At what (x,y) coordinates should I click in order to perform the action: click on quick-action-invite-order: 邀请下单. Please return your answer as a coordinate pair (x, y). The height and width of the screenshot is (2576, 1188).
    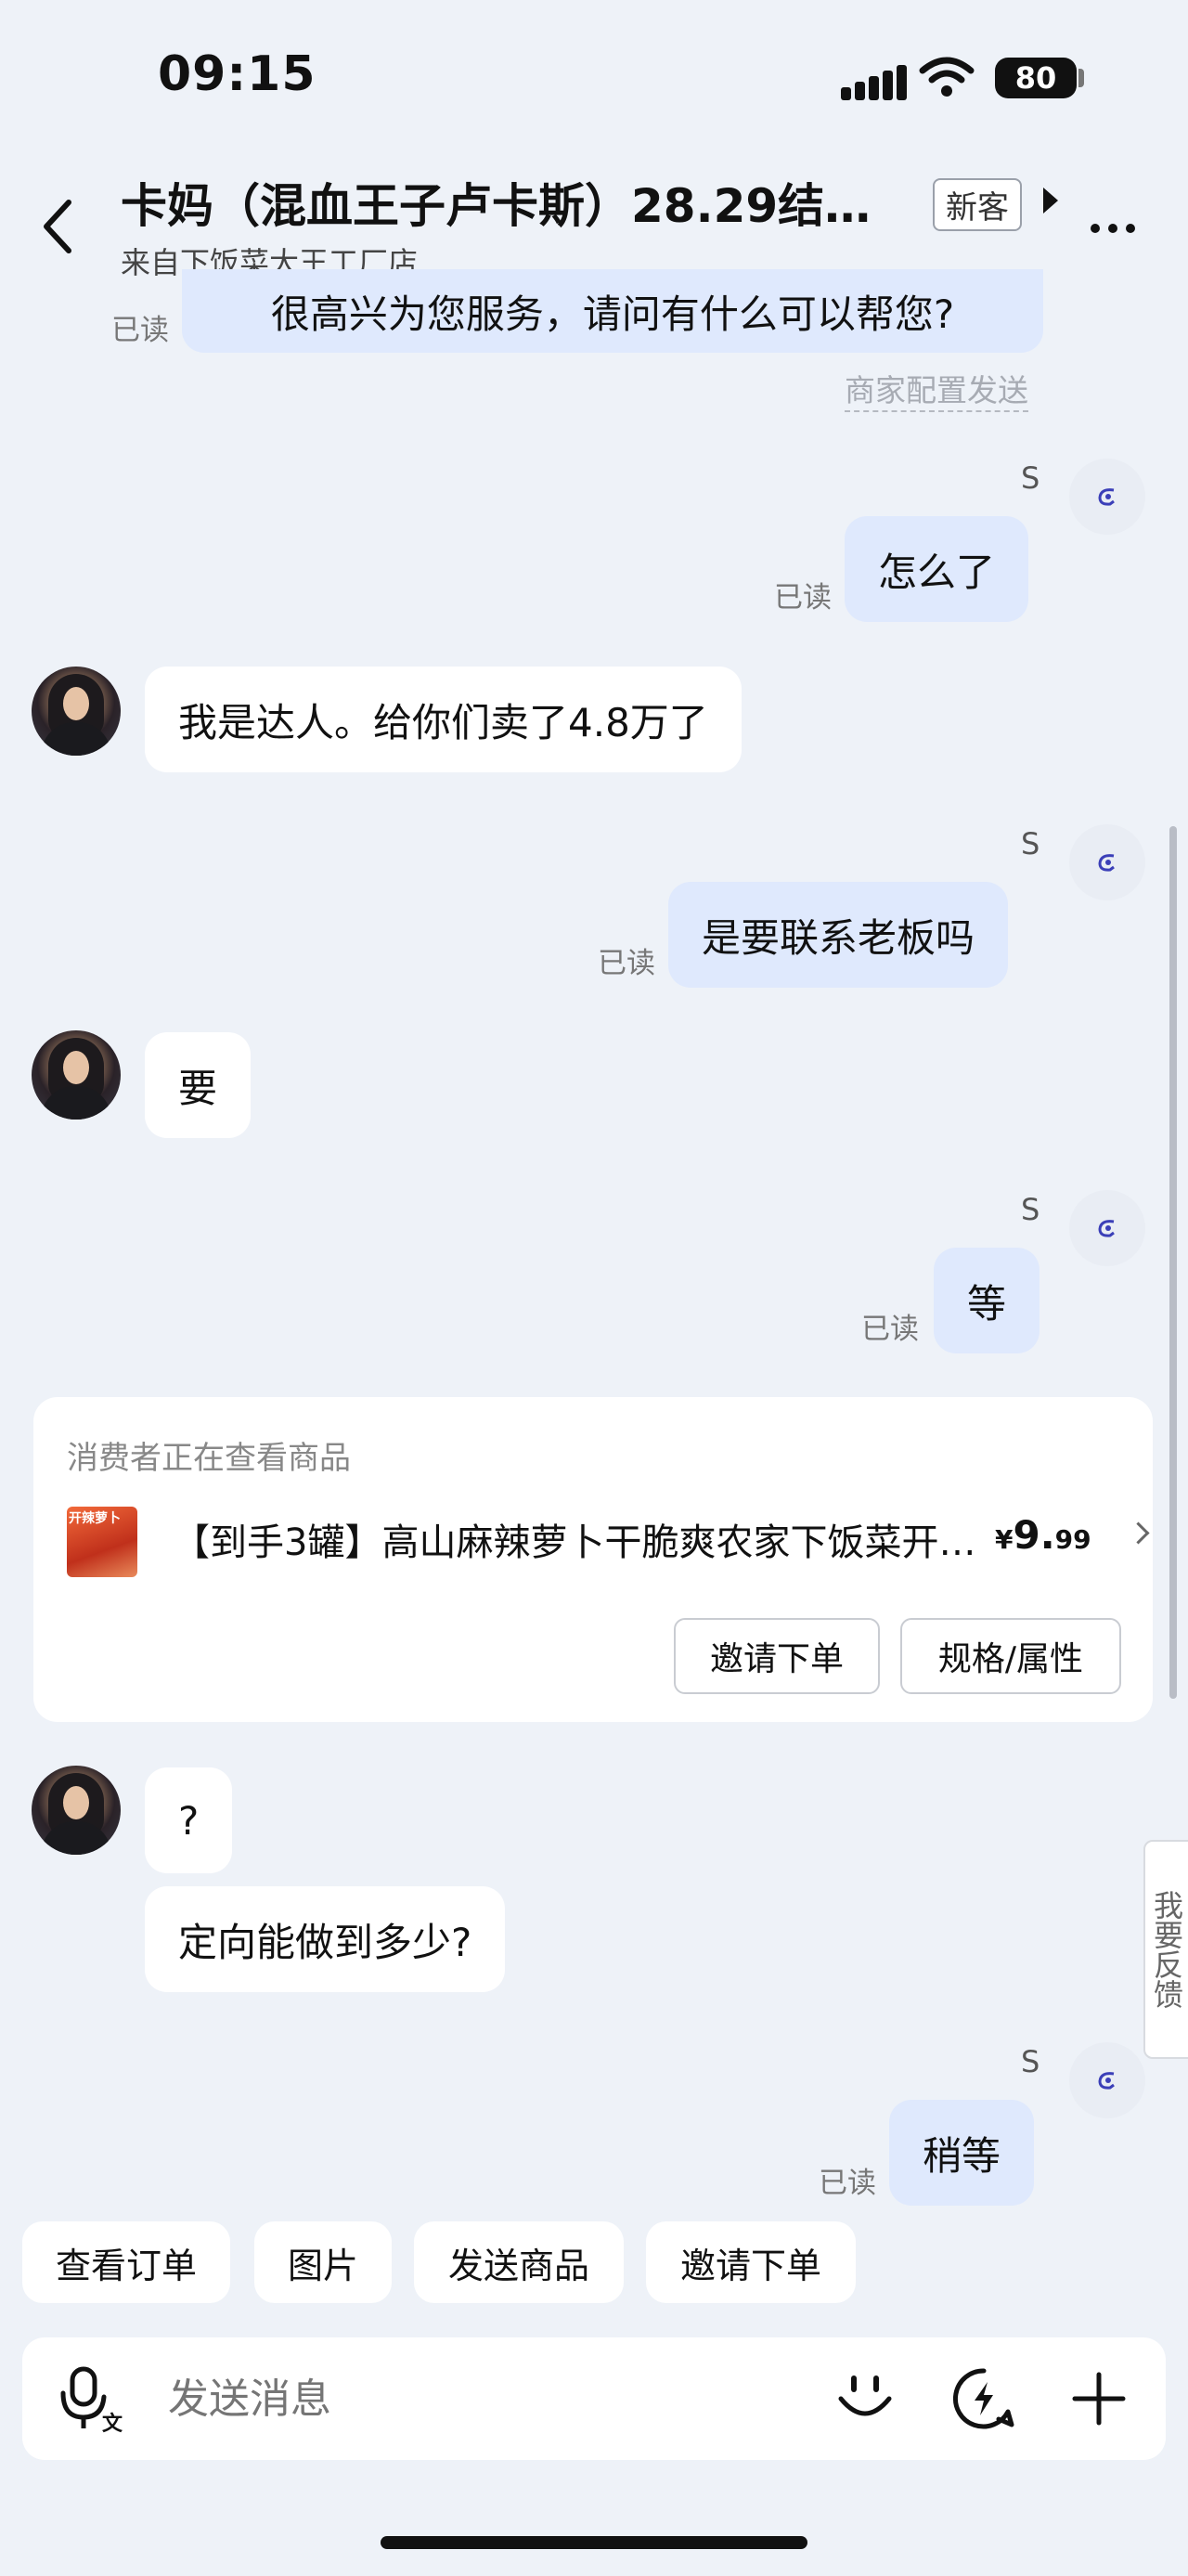
    Looking at the image, I should click on (751, 2262).